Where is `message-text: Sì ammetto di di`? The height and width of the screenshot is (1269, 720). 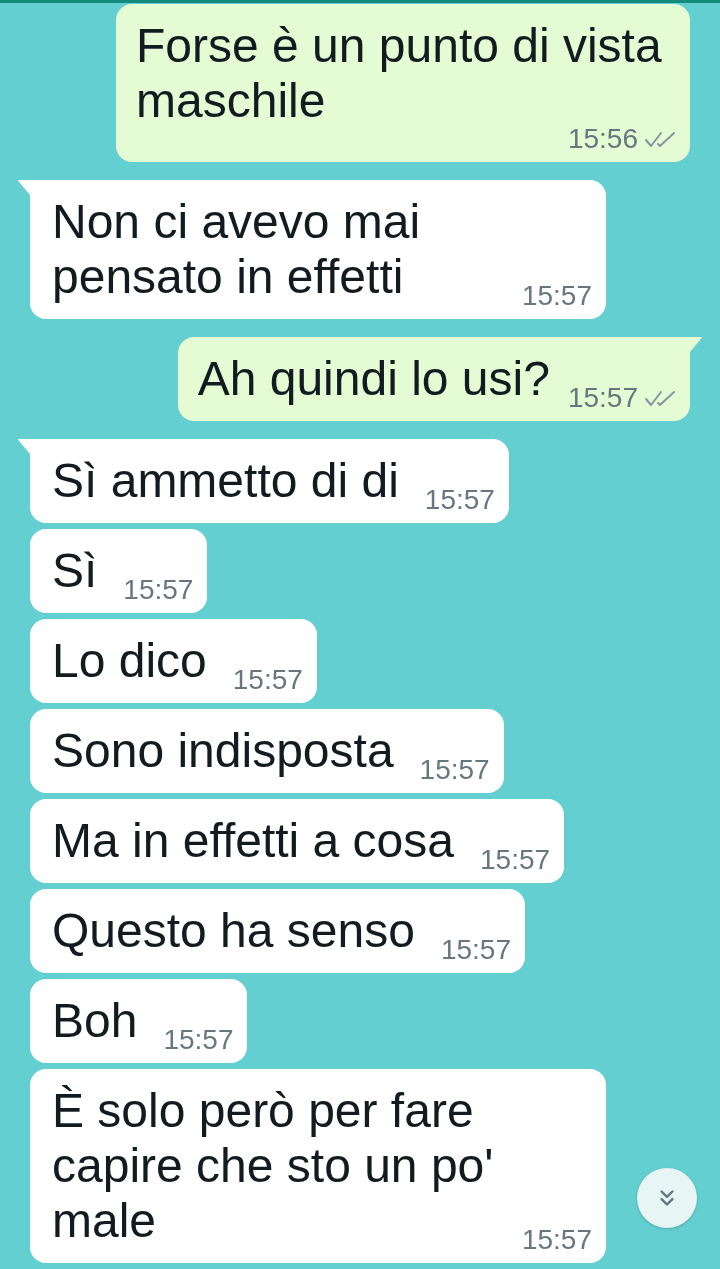
message-text: Sì ammetto di di is located at coordinates (225, 480).